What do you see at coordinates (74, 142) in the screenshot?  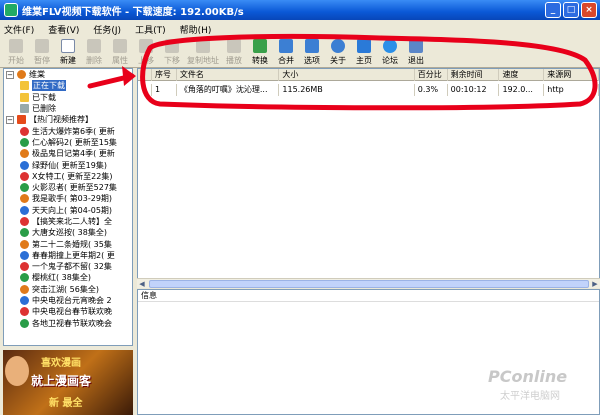 I see `hot-video-label: 仁心解码2( 更新至15集` at bounding box center [74, 142].